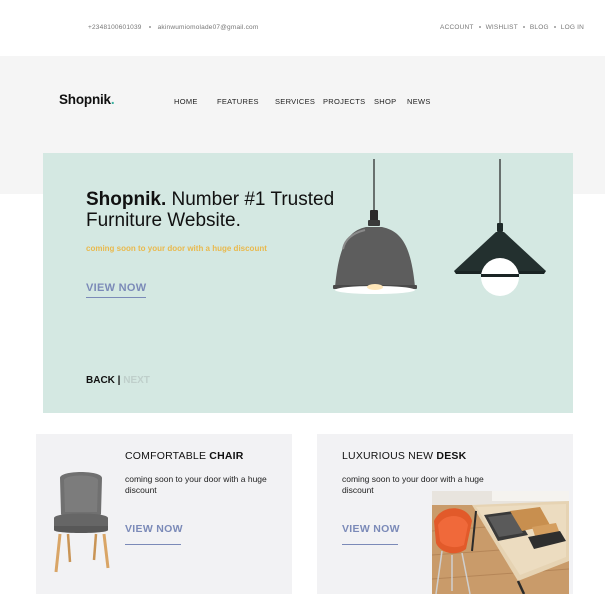 The image size is (605, 610). Describe the element at coordinates (295, 101) in the screenshot. I see `nav-services: SERVICES` at that location.